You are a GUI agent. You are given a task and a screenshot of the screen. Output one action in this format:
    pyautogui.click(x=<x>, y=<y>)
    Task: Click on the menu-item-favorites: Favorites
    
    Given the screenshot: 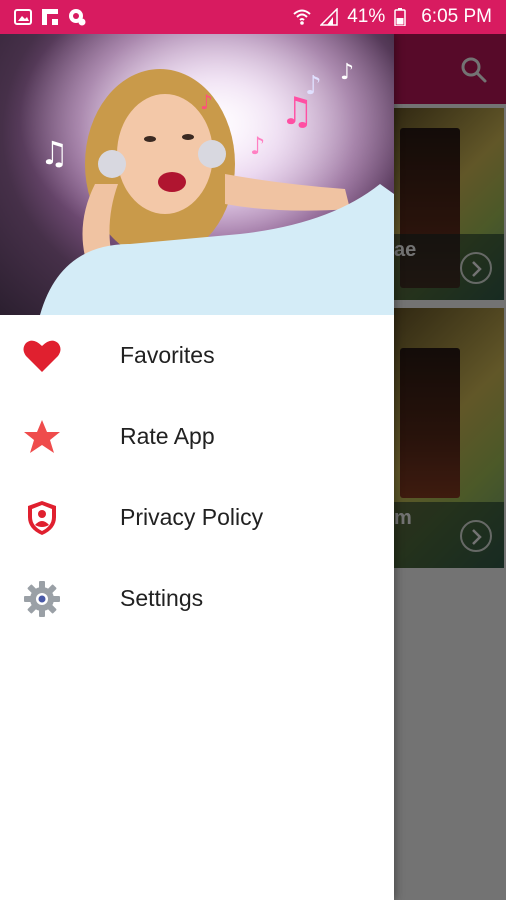 What is the action you would take?
    pyautogui.click(x=197, y=355)
    